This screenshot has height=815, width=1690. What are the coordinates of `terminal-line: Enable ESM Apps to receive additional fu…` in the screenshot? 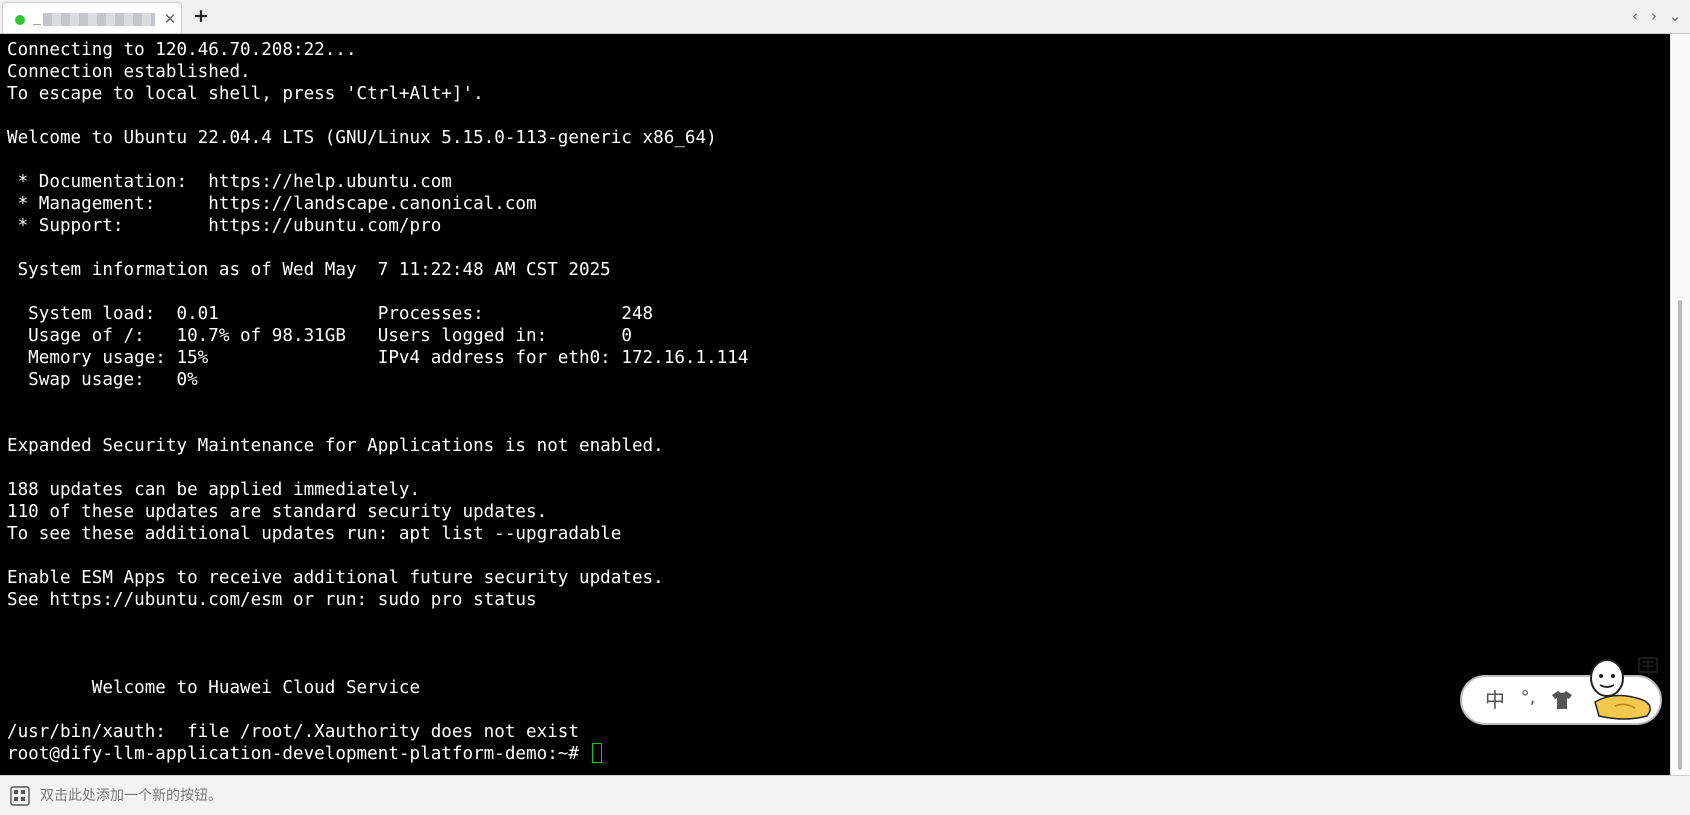 It's located at (335, 578).